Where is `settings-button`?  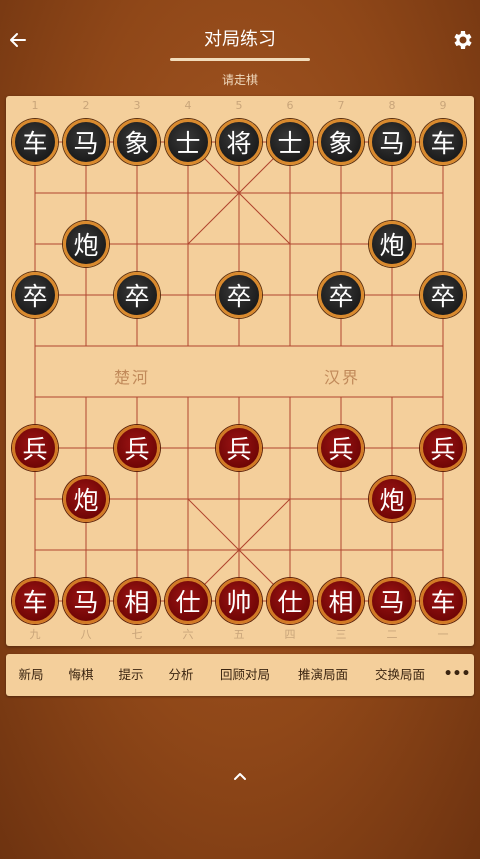
settings-button is located at coordinates (463, 40).